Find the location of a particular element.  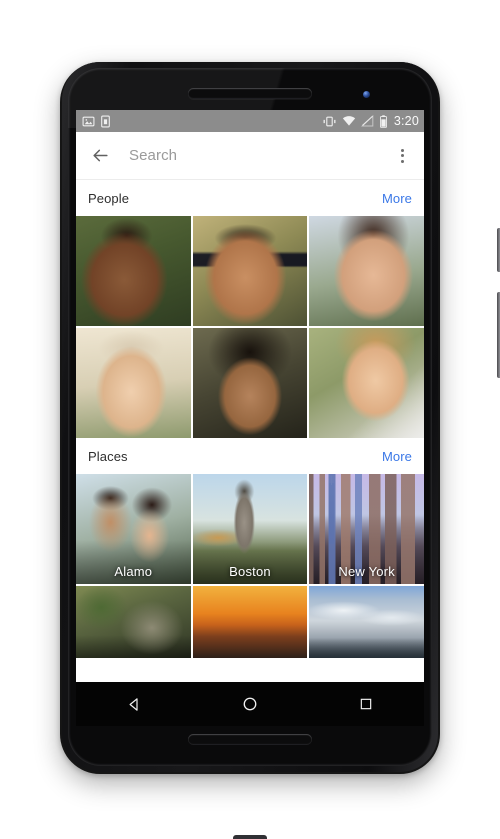

sim-card-icon is located at coordinates (105, 121).